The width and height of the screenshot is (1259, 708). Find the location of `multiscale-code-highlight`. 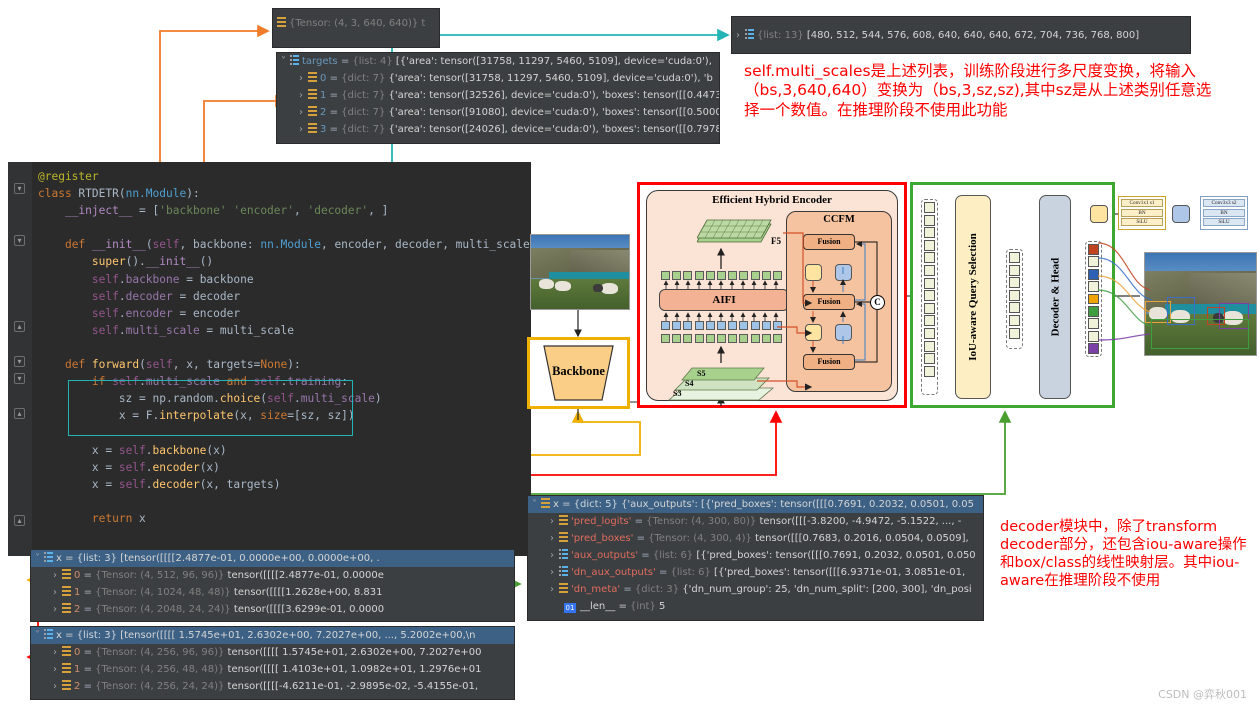

multiscale-code-highlight is located at coordinates (210, 408).